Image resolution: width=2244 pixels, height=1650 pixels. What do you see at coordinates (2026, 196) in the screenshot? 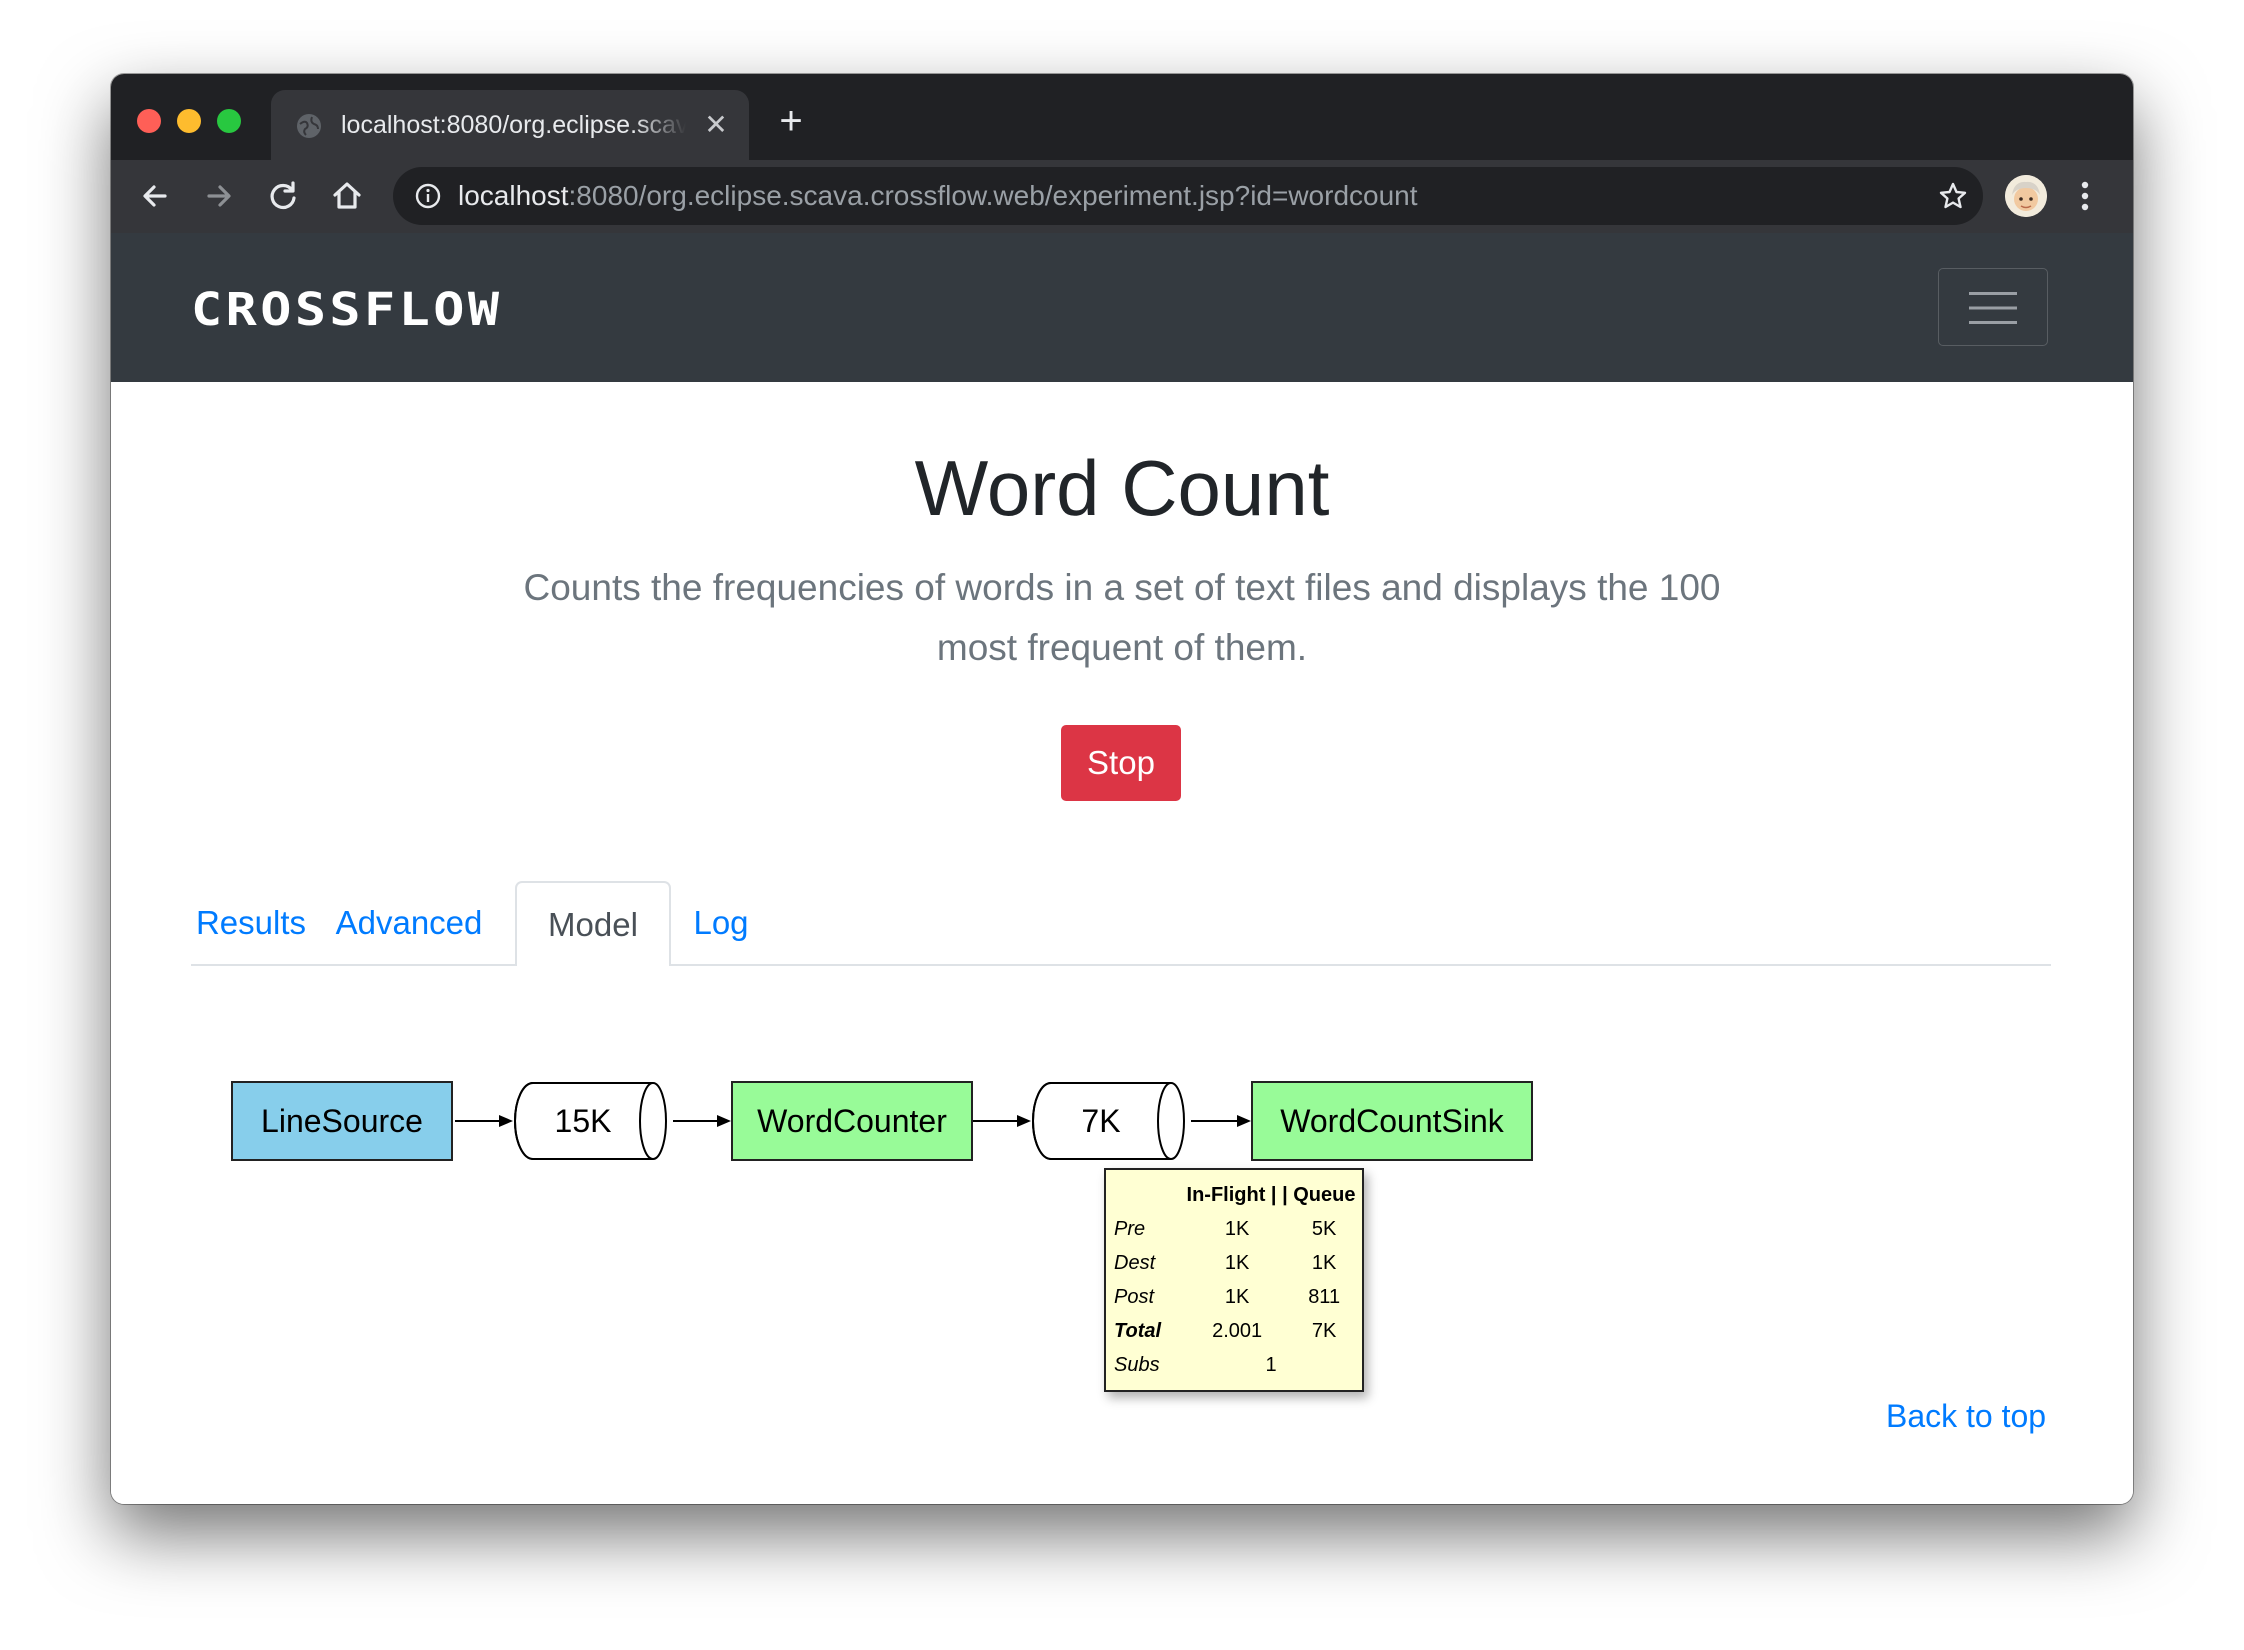
I see `profile-avatar` at bounding box center [2026, 196].